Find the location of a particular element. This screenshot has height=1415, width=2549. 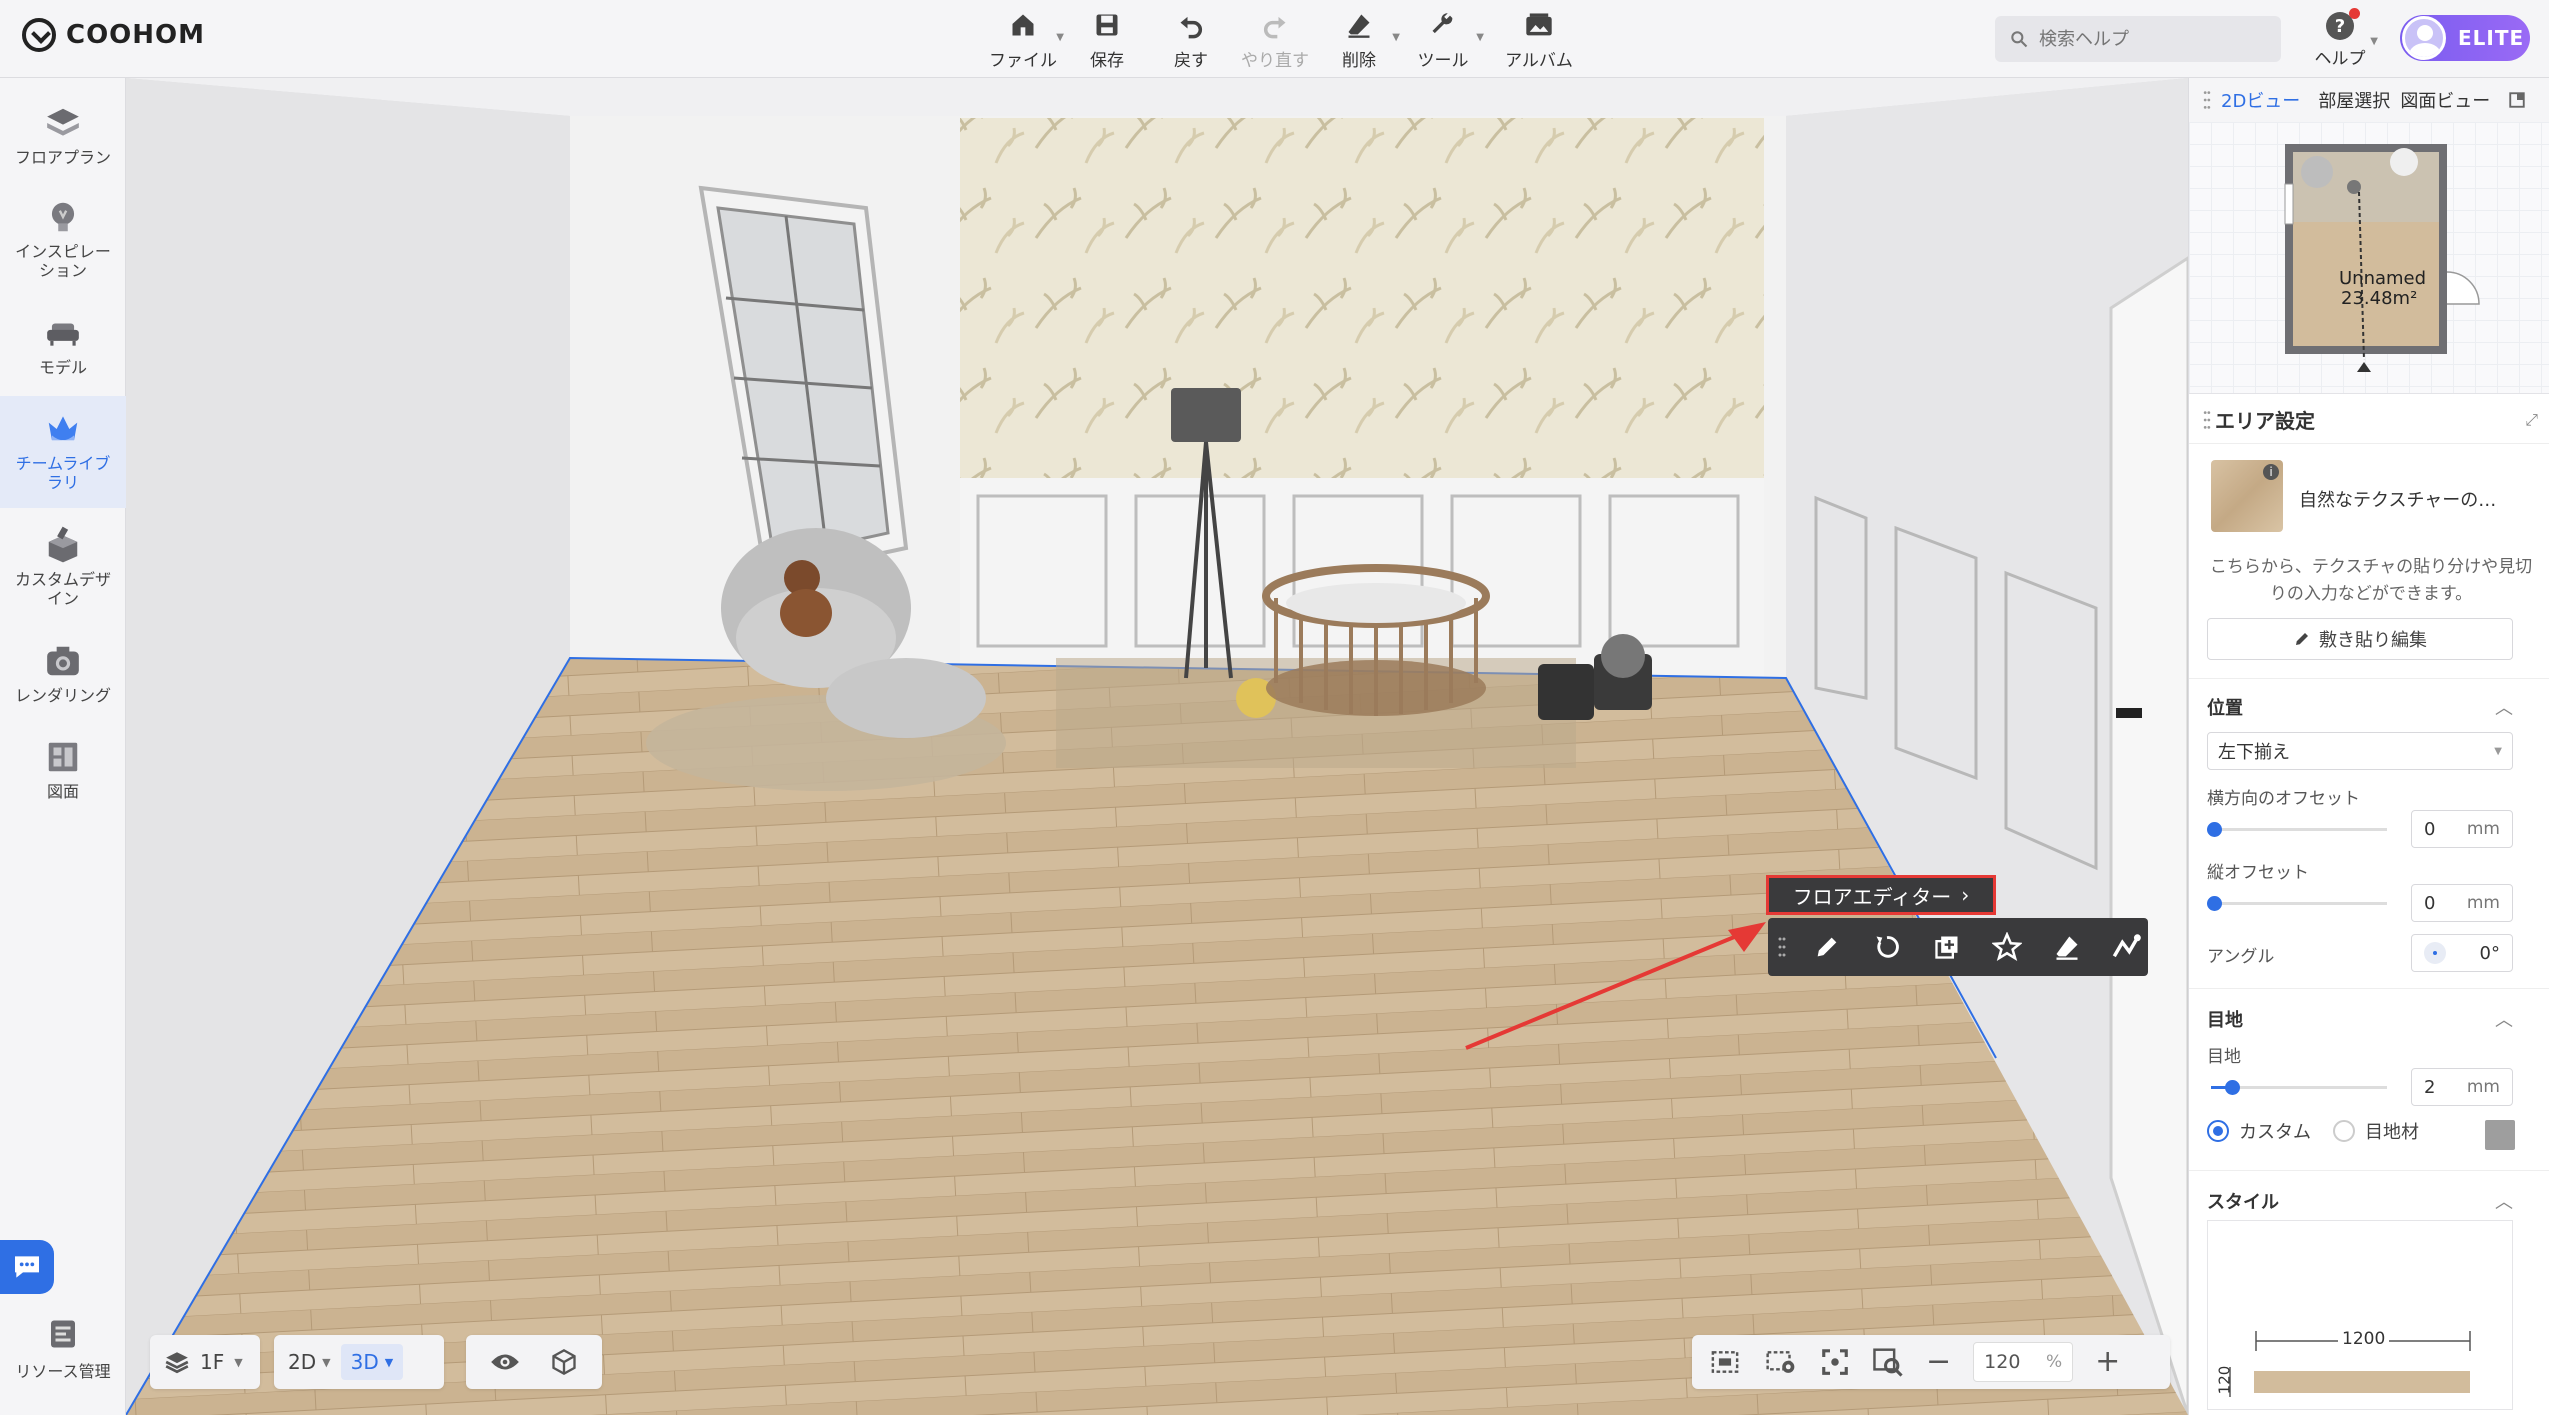

copy-tool-button is located at coordinates (1947, 947).